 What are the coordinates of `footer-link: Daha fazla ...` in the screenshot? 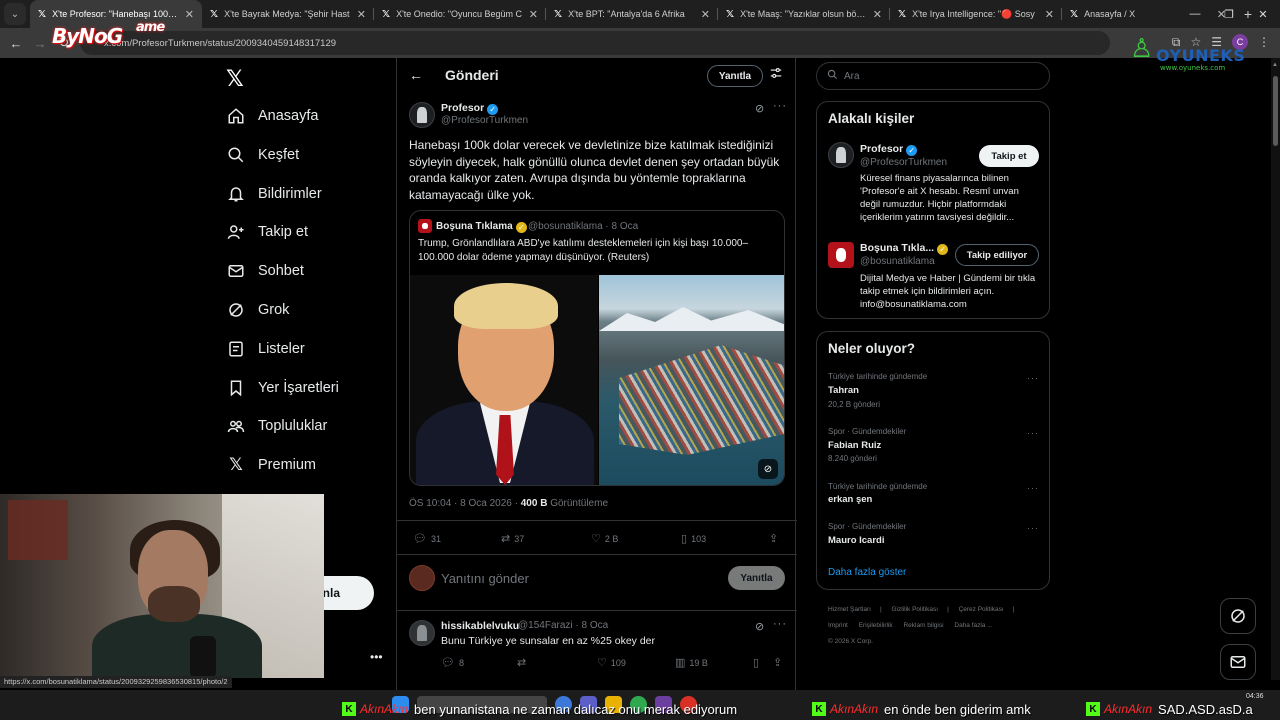 It's located at (973, 625).